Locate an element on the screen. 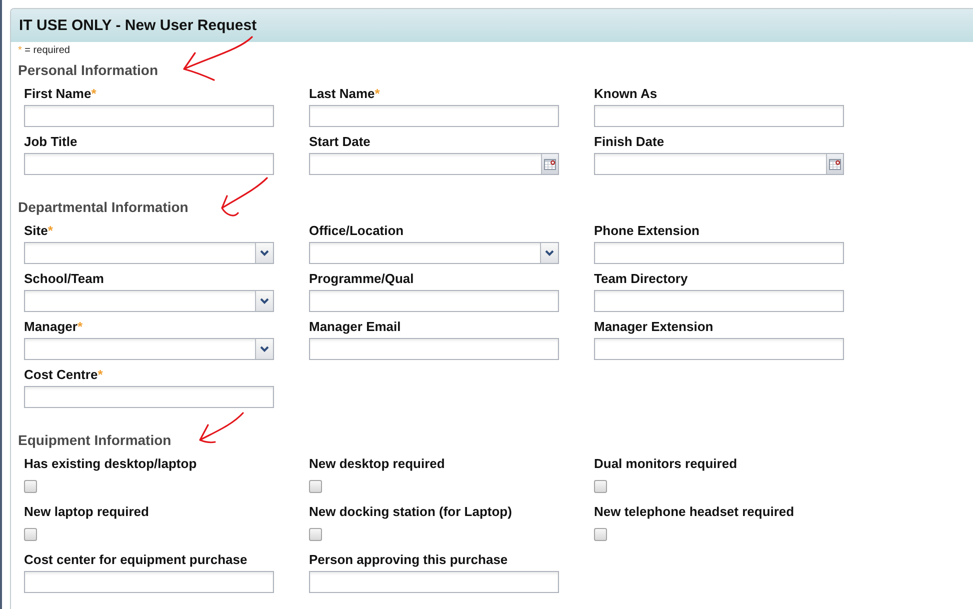  field-label: Cost center for equipment purchase is located at coordinates (136, 560).